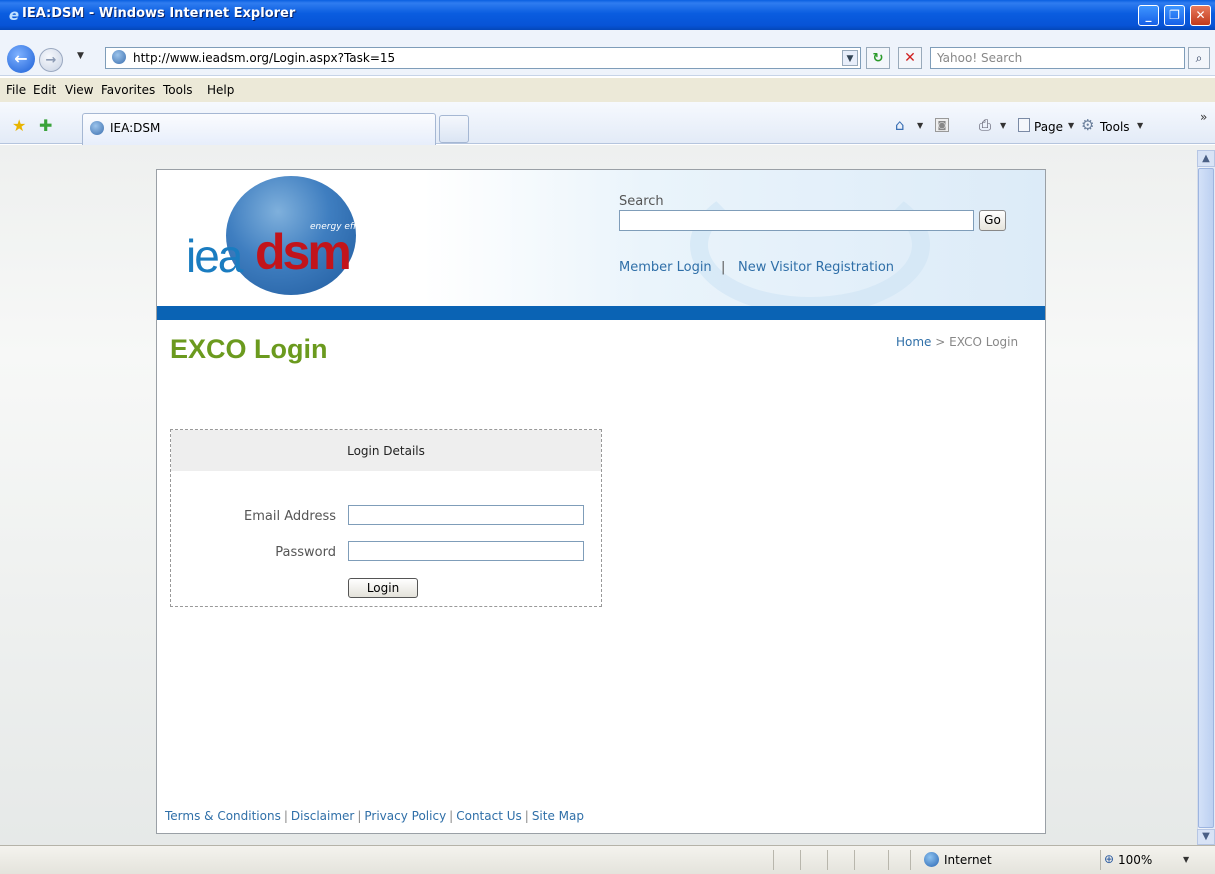 The image size is (1215, 874). I want to click on page-favicon-icon, so click(119, 57).